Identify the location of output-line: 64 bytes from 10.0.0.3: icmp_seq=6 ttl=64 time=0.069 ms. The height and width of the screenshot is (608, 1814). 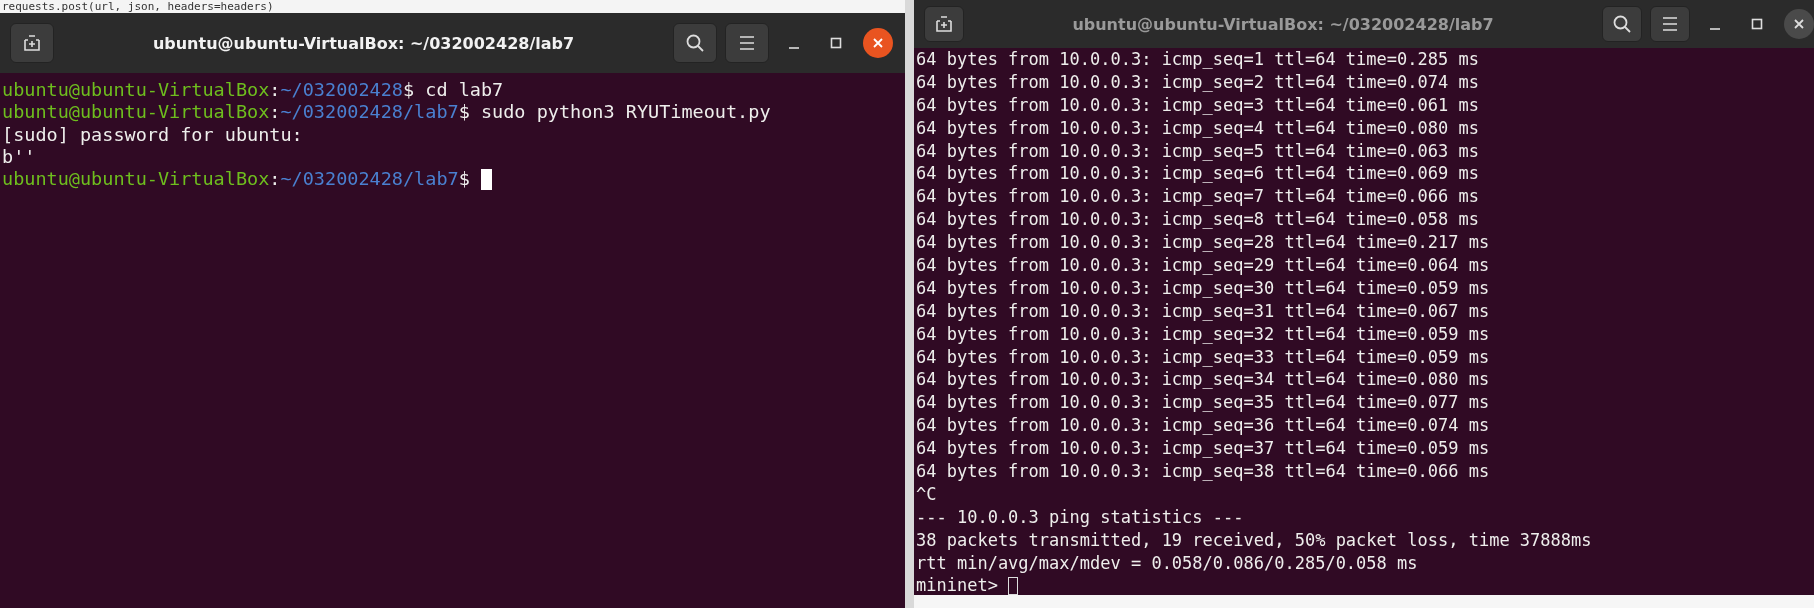
(1197, 174).